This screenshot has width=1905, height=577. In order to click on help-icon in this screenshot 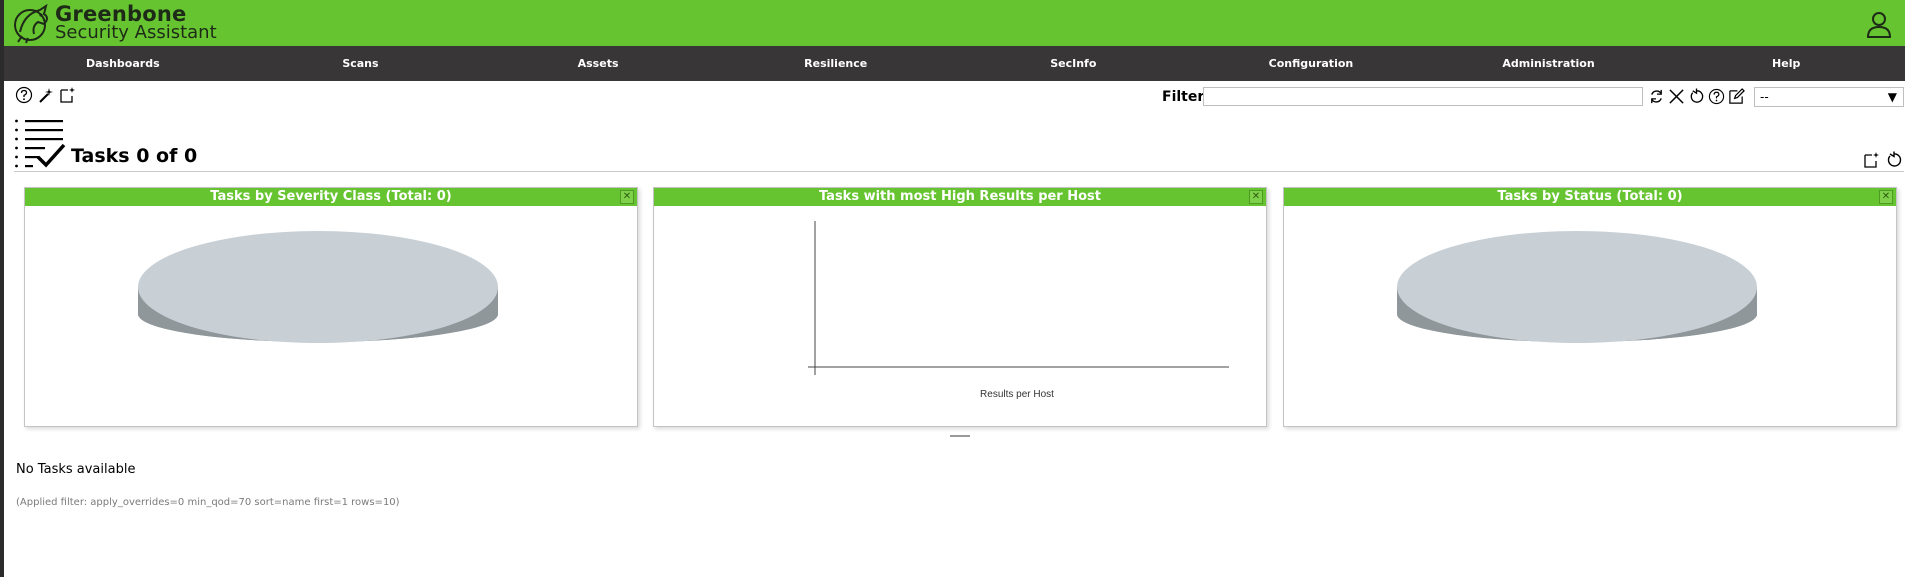, I will do `click(24, 95)`.